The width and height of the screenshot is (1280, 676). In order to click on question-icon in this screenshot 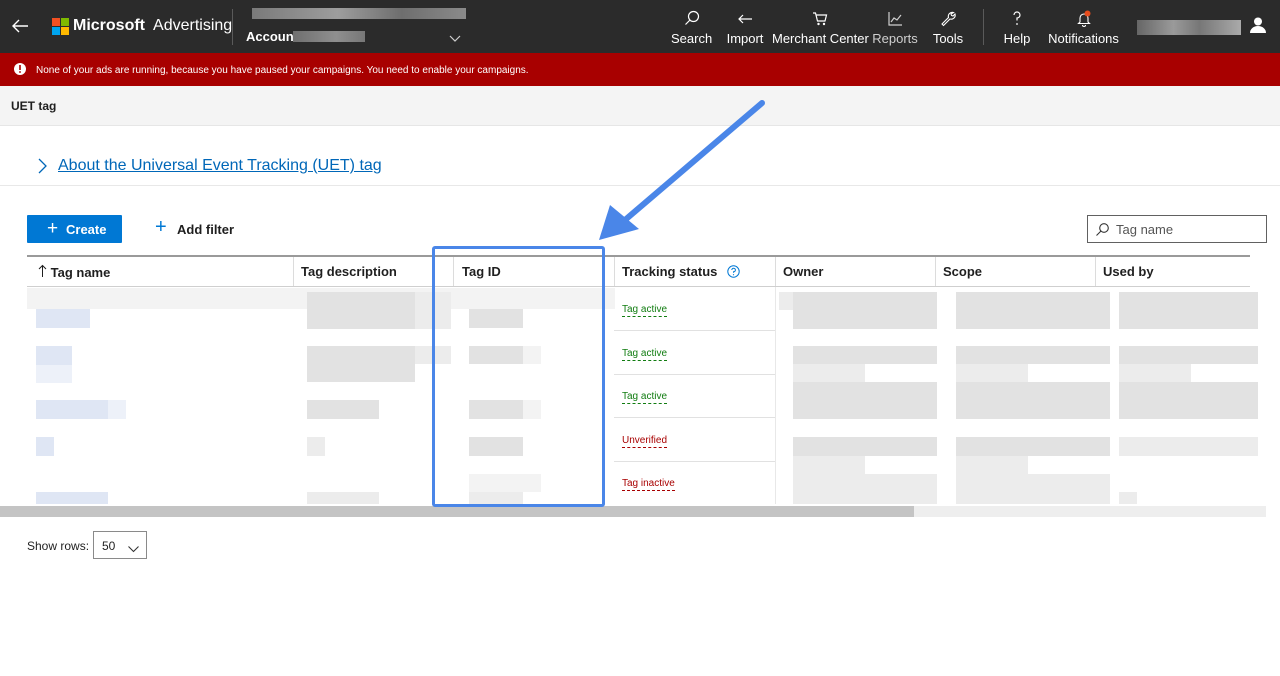, I will do `click(1017, 19)`.